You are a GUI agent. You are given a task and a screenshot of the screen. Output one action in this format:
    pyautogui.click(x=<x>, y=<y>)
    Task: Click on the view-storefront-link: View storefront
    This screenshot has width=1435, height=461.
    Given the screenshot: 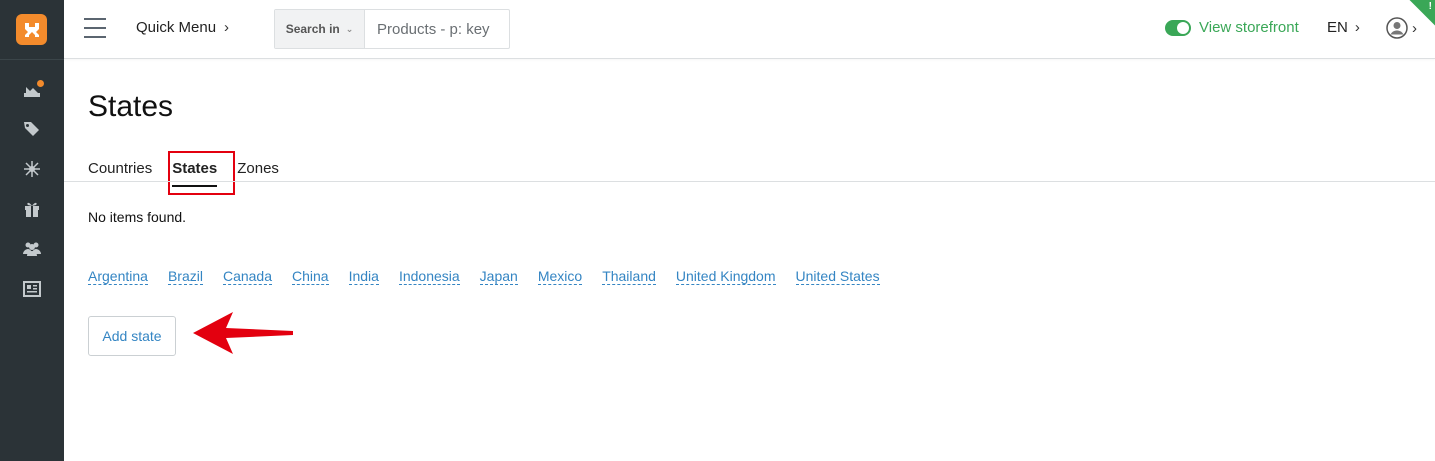 What is the action you would take?
    pyautogui.click(x=1232, y=27)
    